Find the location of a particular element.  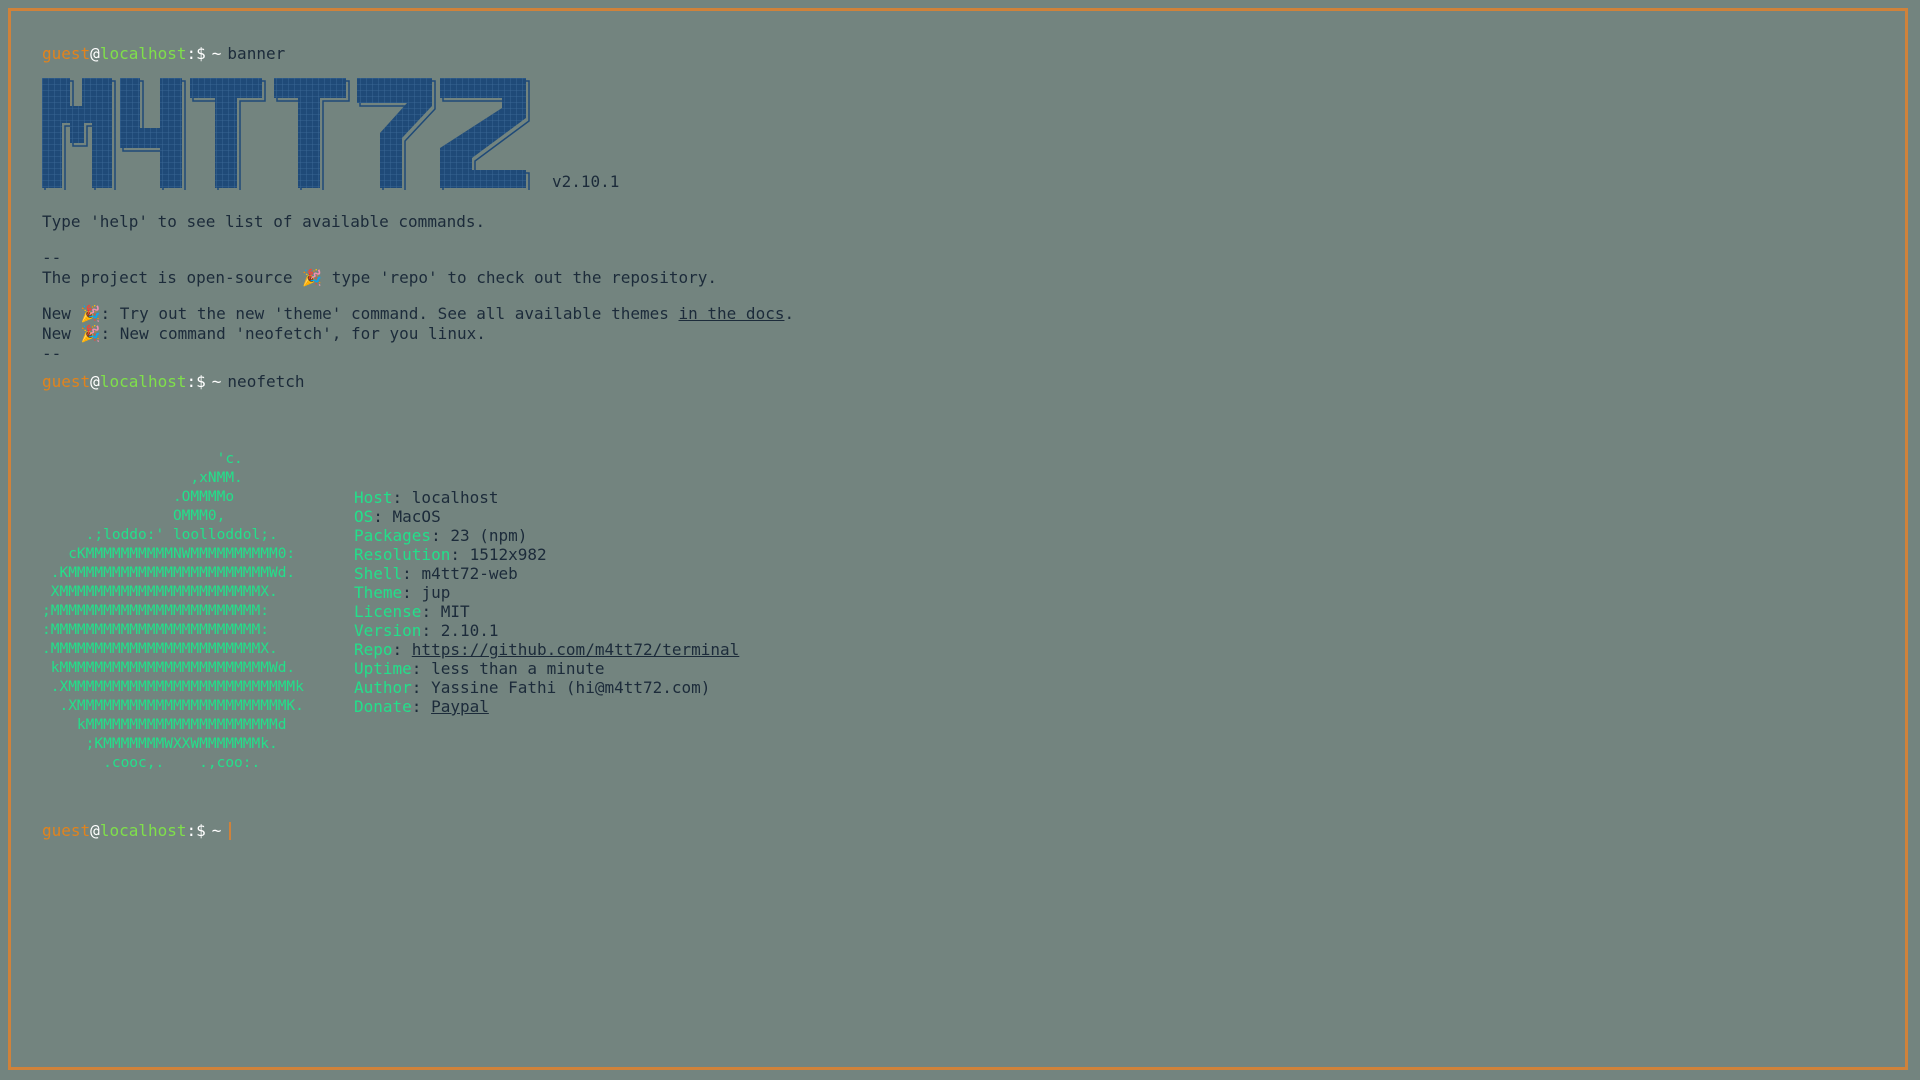

prompt-line-neofetch: guest @ localhost:$ ~ neofetch is located at coordinates (962, 382).